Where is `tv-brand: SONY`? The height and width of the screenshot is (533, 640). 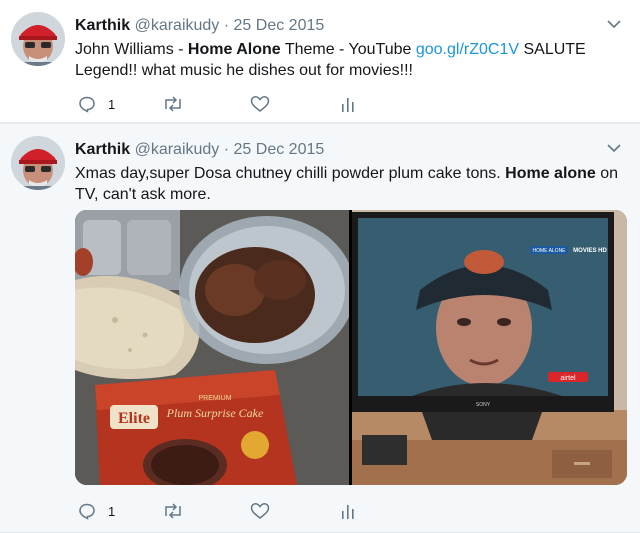
tv-brand: SONY is located at coordinates (483, 405).